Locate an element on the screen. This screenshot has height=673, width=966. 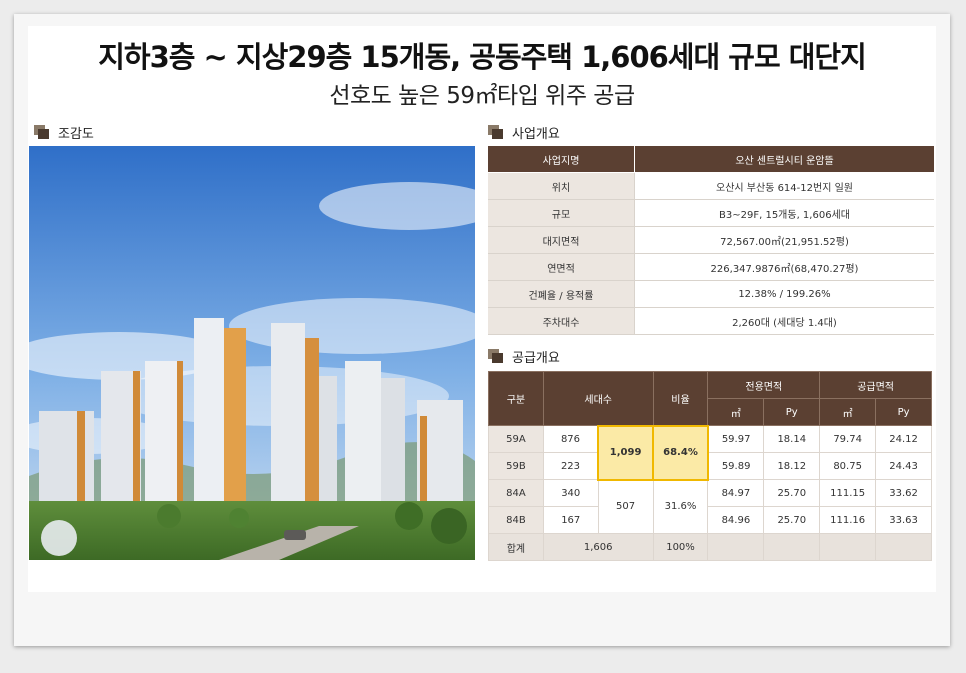
group-households: 507 is located at coordinates (625, 506).